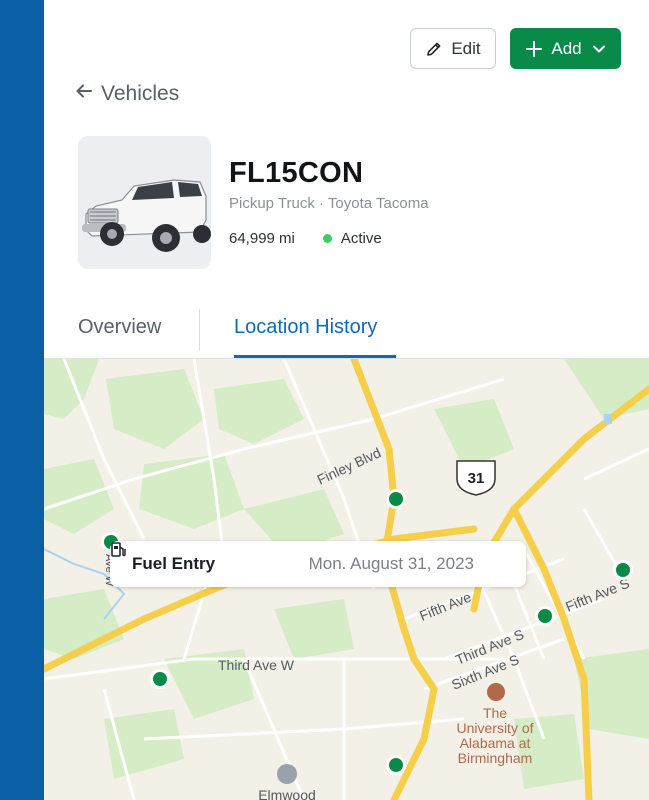 This screenshot has width=649, height=800. What do you see at coordinates (119, 327) in the screenshot?
I see `tab-overview: Overview` at bounding box center [119, 327].